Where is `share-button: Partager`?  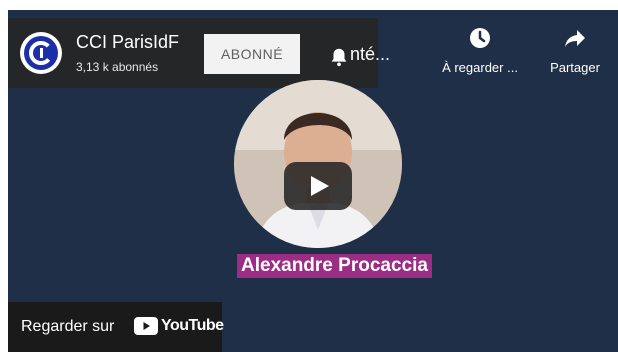 share-button: Partager is located at coordinates (575, 50).